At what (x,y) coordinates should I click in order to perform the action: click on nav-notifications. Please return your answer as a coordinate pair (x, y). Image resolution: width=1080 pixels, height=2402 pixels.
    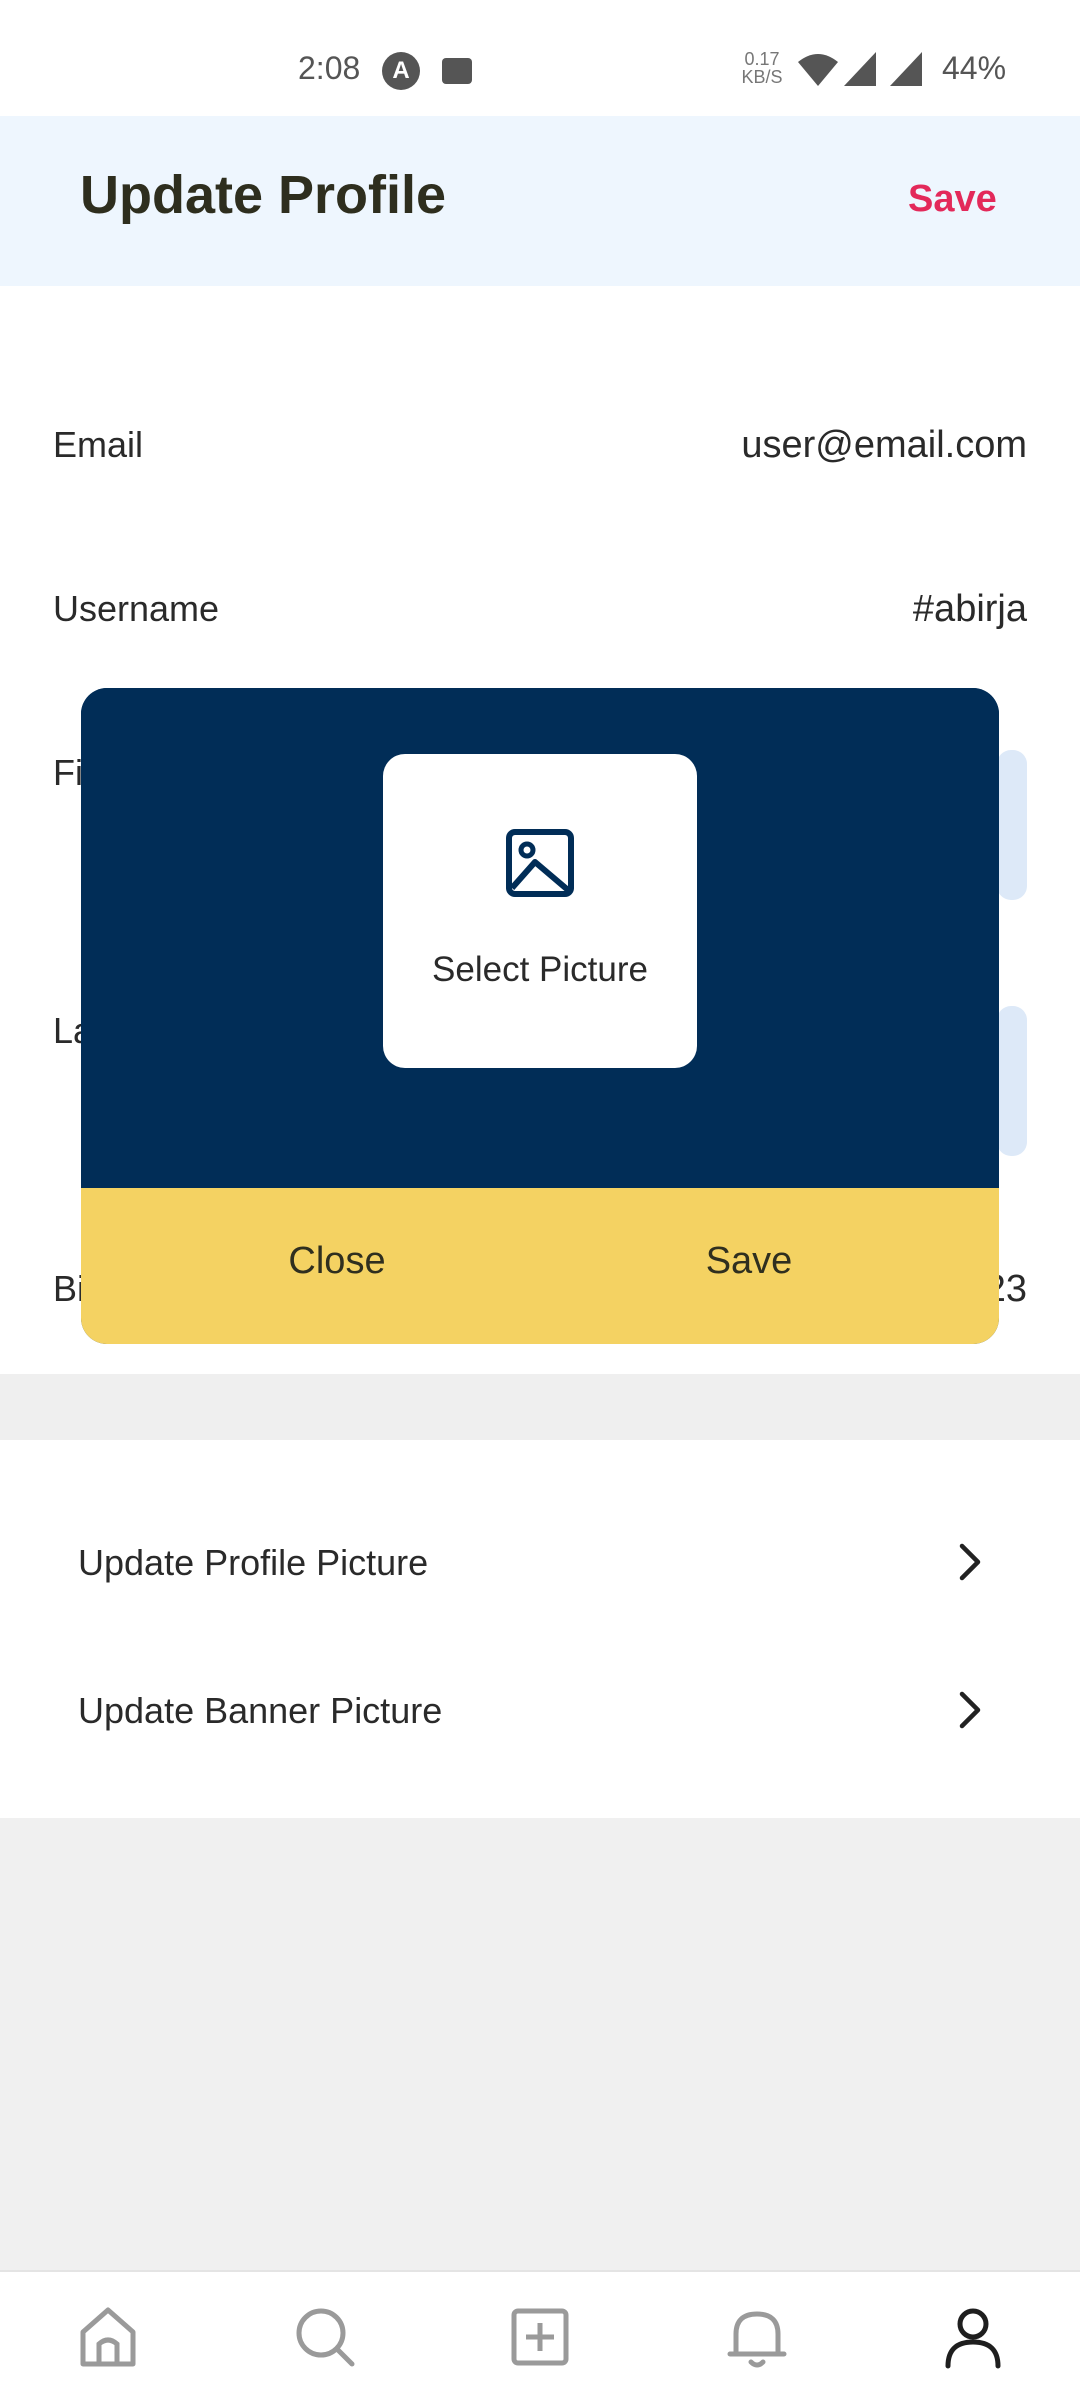
    Looking at the image, I should click on (757, 2337).